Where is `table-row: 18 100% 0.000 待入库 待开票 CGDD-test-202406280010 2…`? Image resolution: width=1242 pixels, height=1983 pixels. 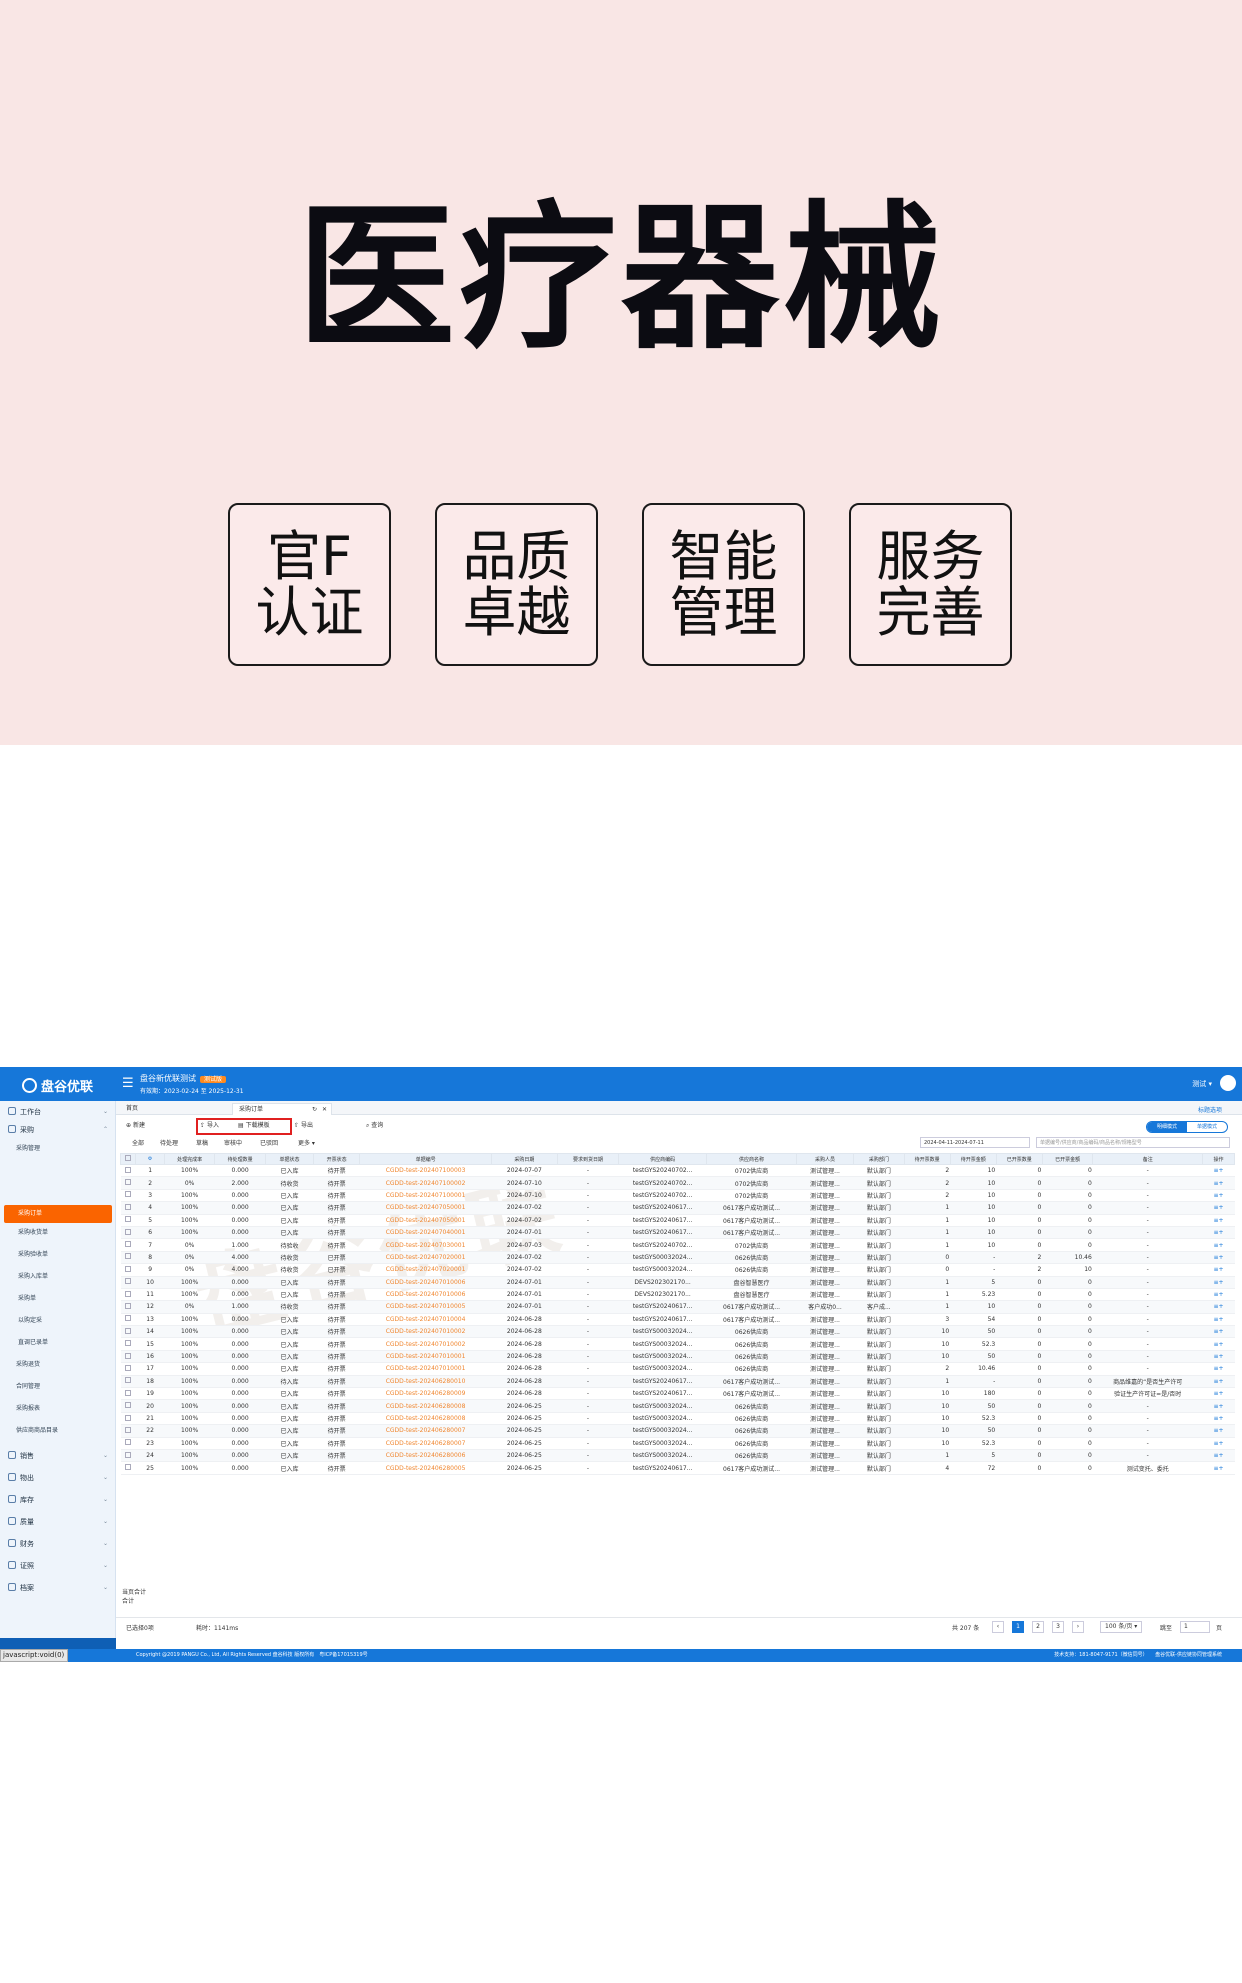
table-row: 18 100% 0.000 待入库 待开票 CGDD-test-202406280010 2… is located at coordinates (677, 1382).